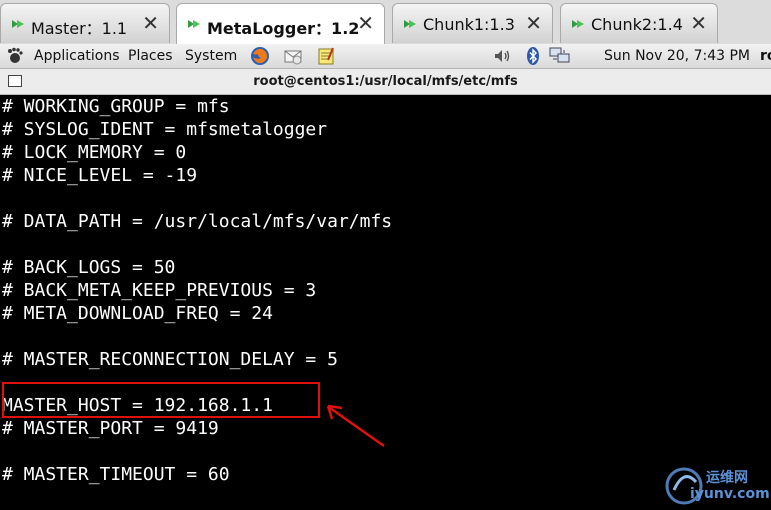 The width and height of the screenshot is (771, 510). What do you see at coordinates (502, 56) in the screenshot?
I see `volume-icon` at bounding box center [502, 56].